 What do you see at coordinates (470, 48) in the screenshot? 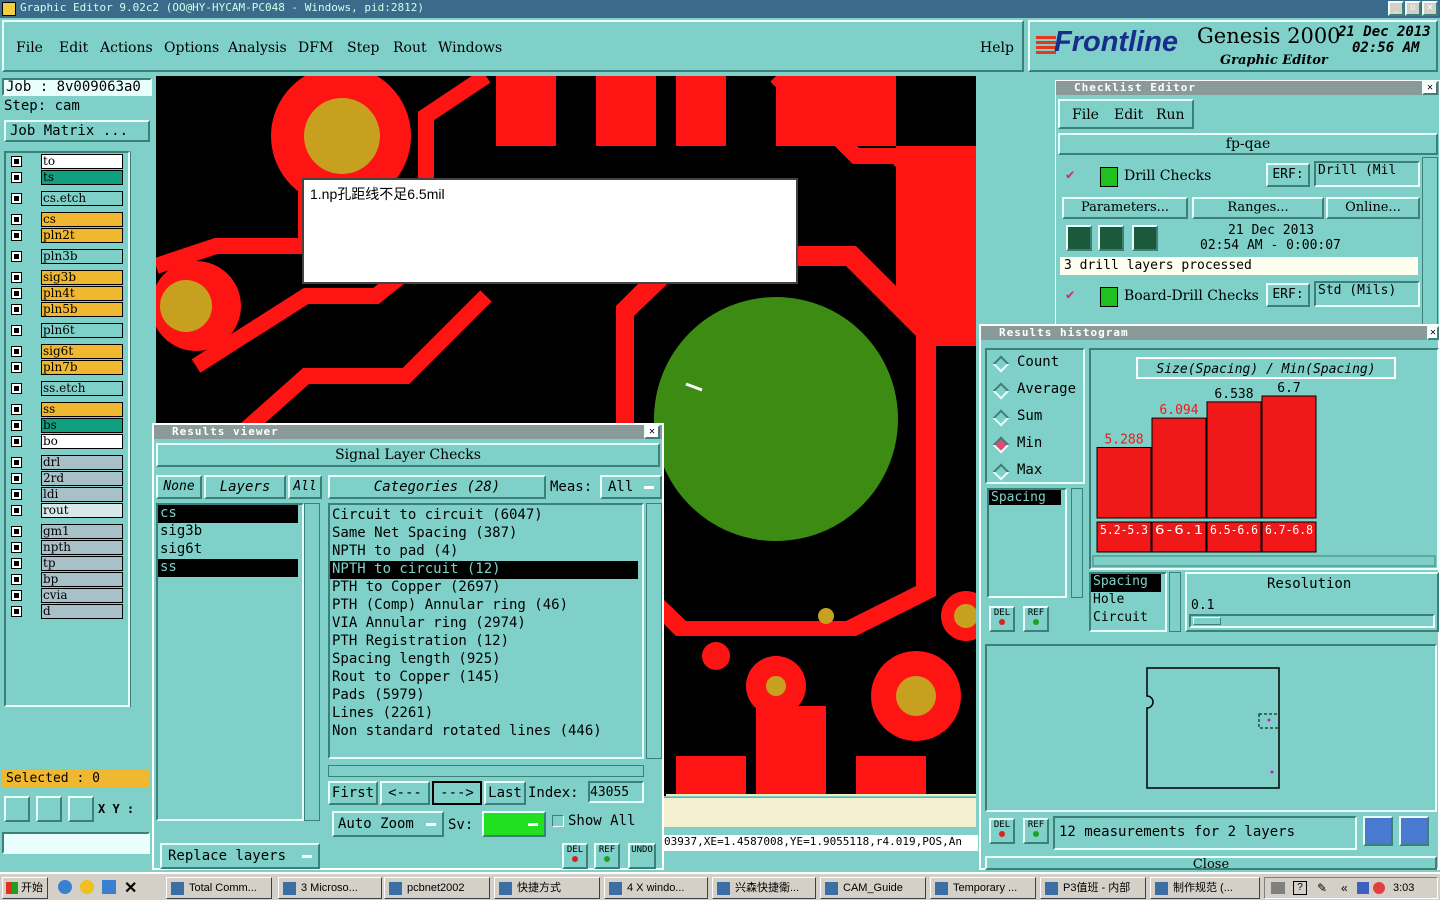
I see `menu-windows: Windows` at bounding box center [470, 48].